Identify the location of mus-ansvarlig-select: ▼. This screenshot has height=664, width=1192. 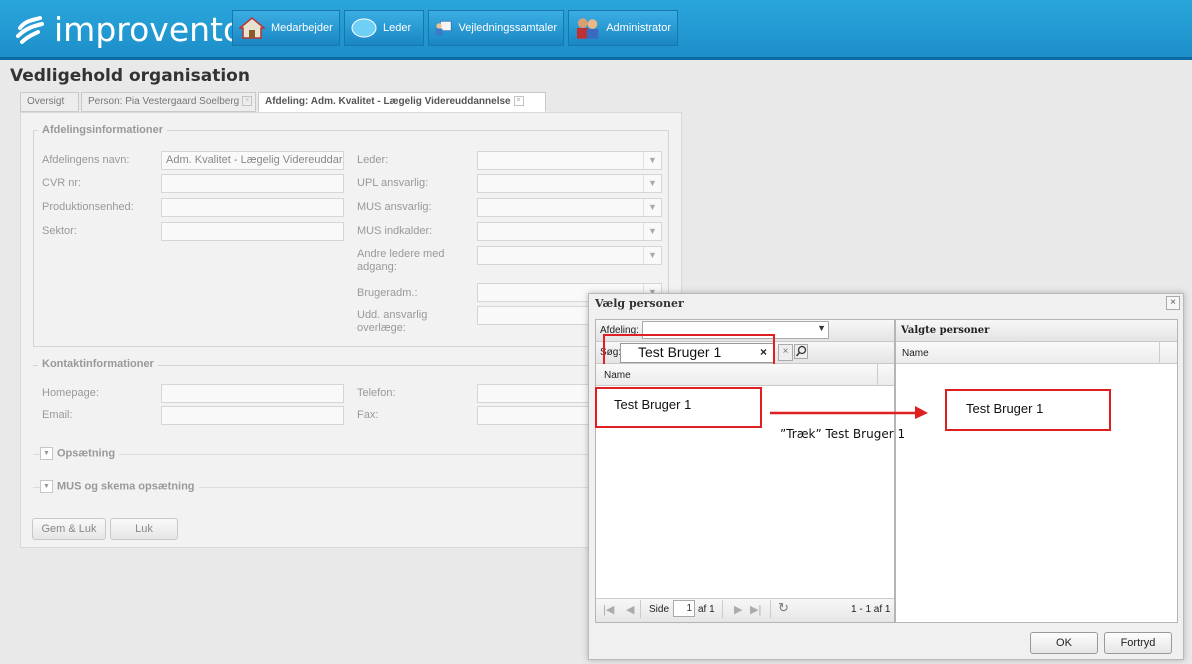
(569, 207).